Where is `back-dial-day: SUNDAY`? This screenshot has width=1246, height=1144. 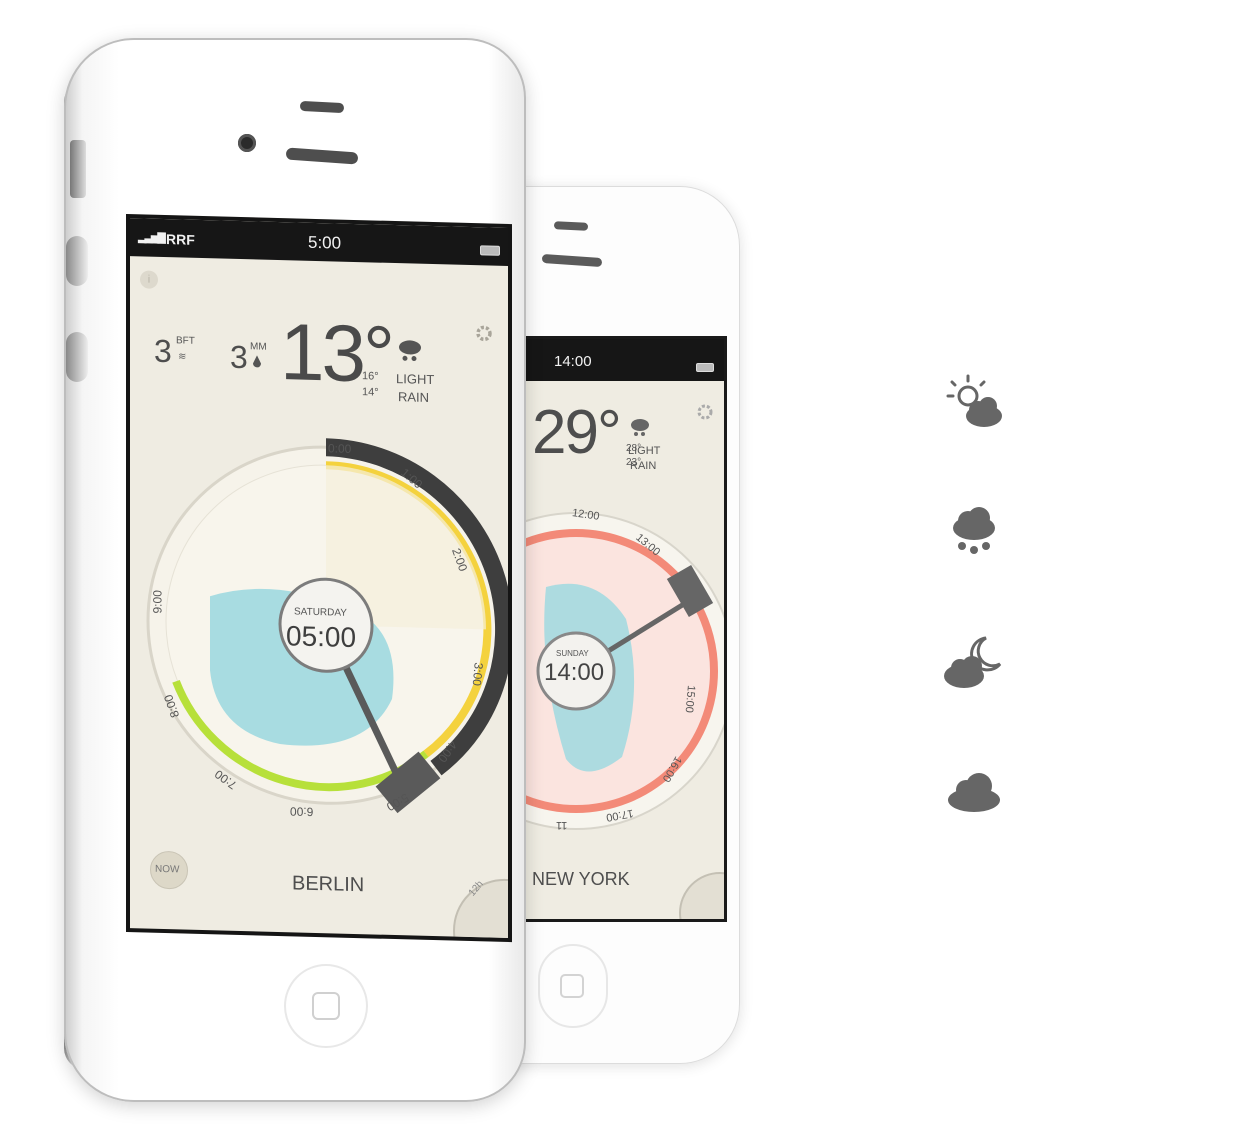
back-dial-day: SUNDAY is located at coordinates (572, 653).